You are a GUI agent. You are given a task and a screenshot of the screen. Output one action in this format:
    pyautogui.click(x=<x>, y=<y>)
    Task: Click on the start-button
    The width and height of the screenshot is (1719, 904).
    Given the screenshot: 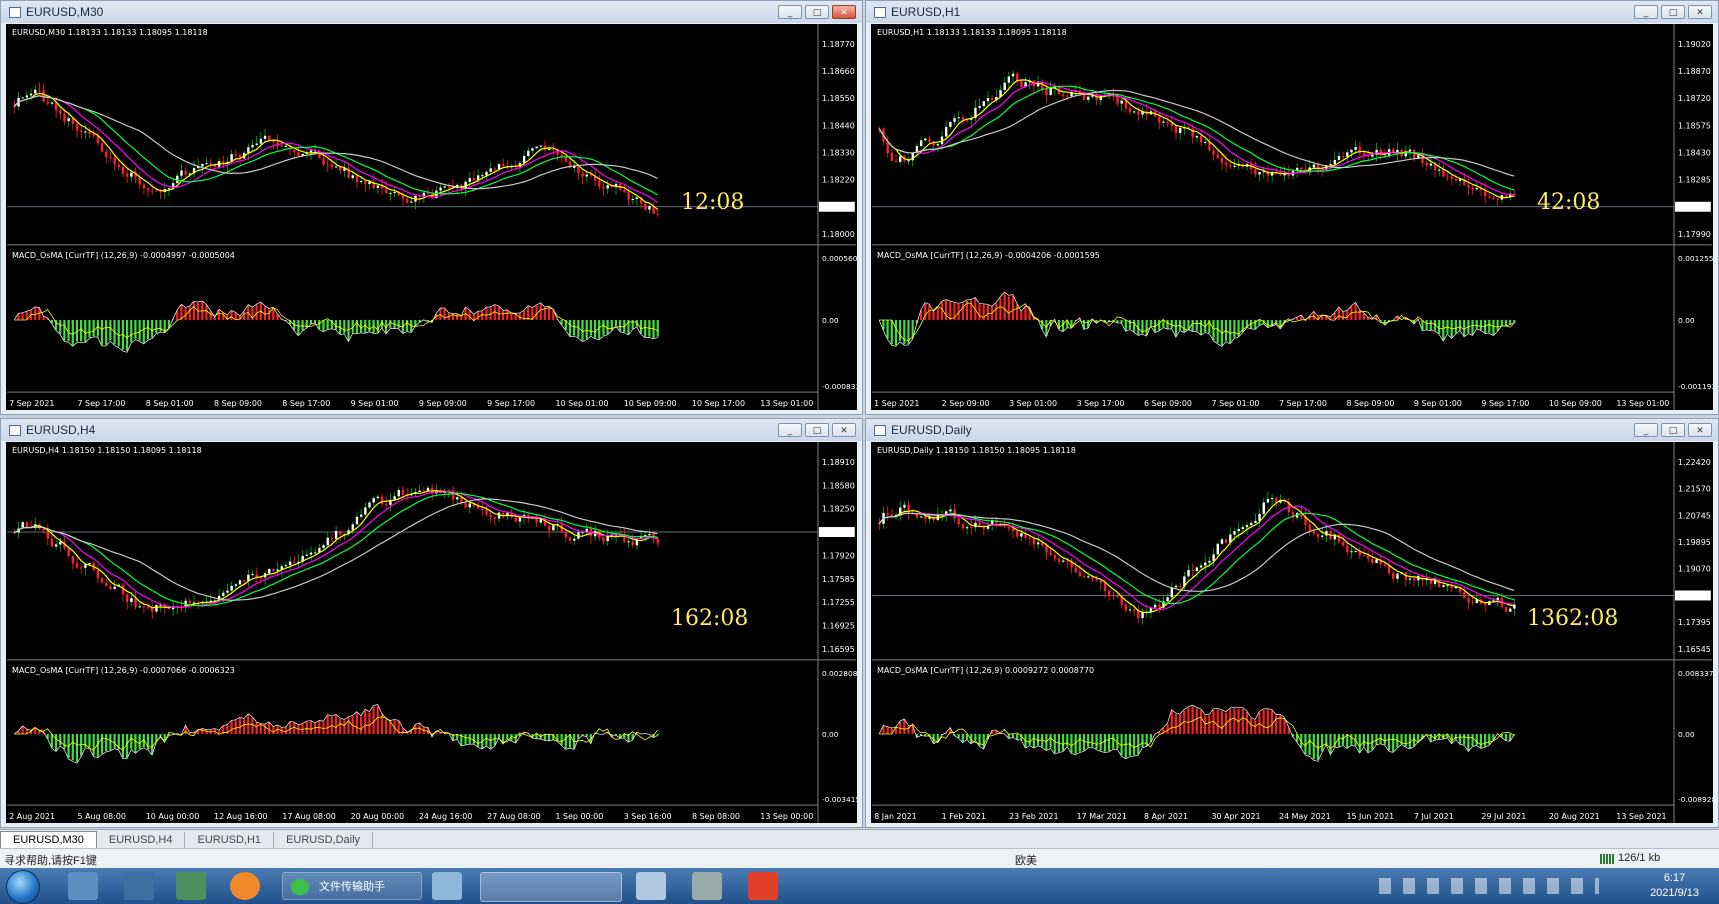 What is the action you would take?
    pyautogui.click(x=23, y=887)
    